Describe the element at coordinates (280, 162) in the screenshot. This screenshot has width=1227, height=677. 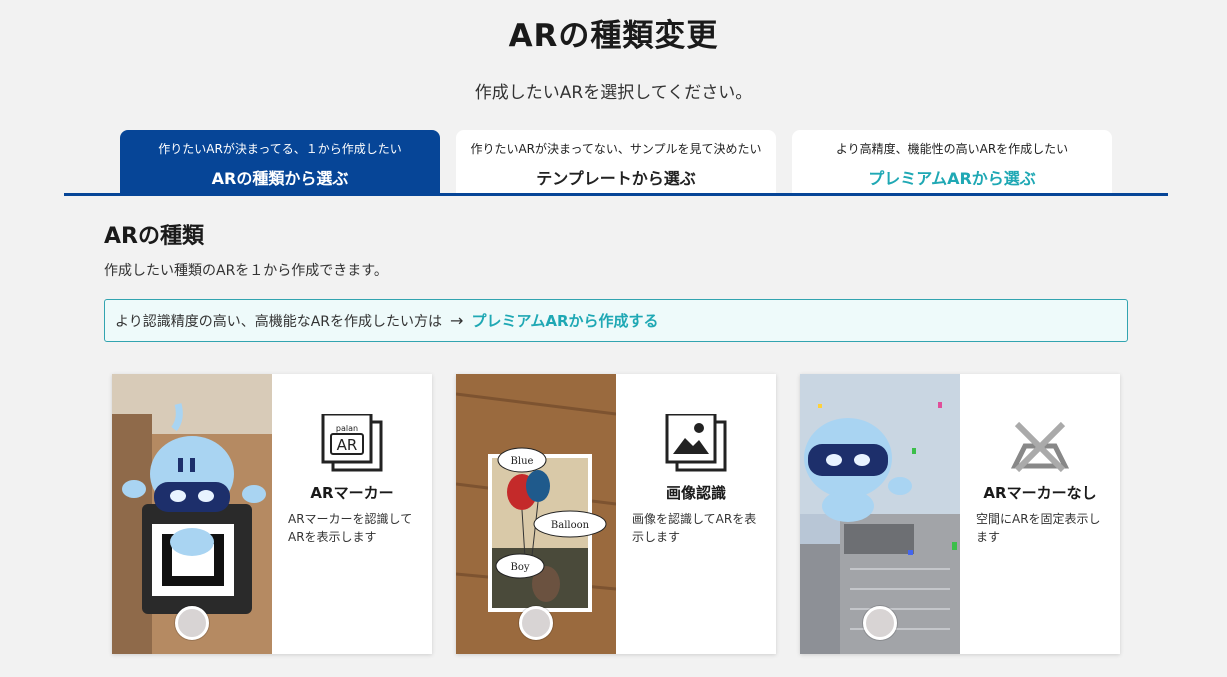
I see `tab-ar-type: 作りたいARが決まってる、１から作成したい ARの種類から選ぶ` at that location.